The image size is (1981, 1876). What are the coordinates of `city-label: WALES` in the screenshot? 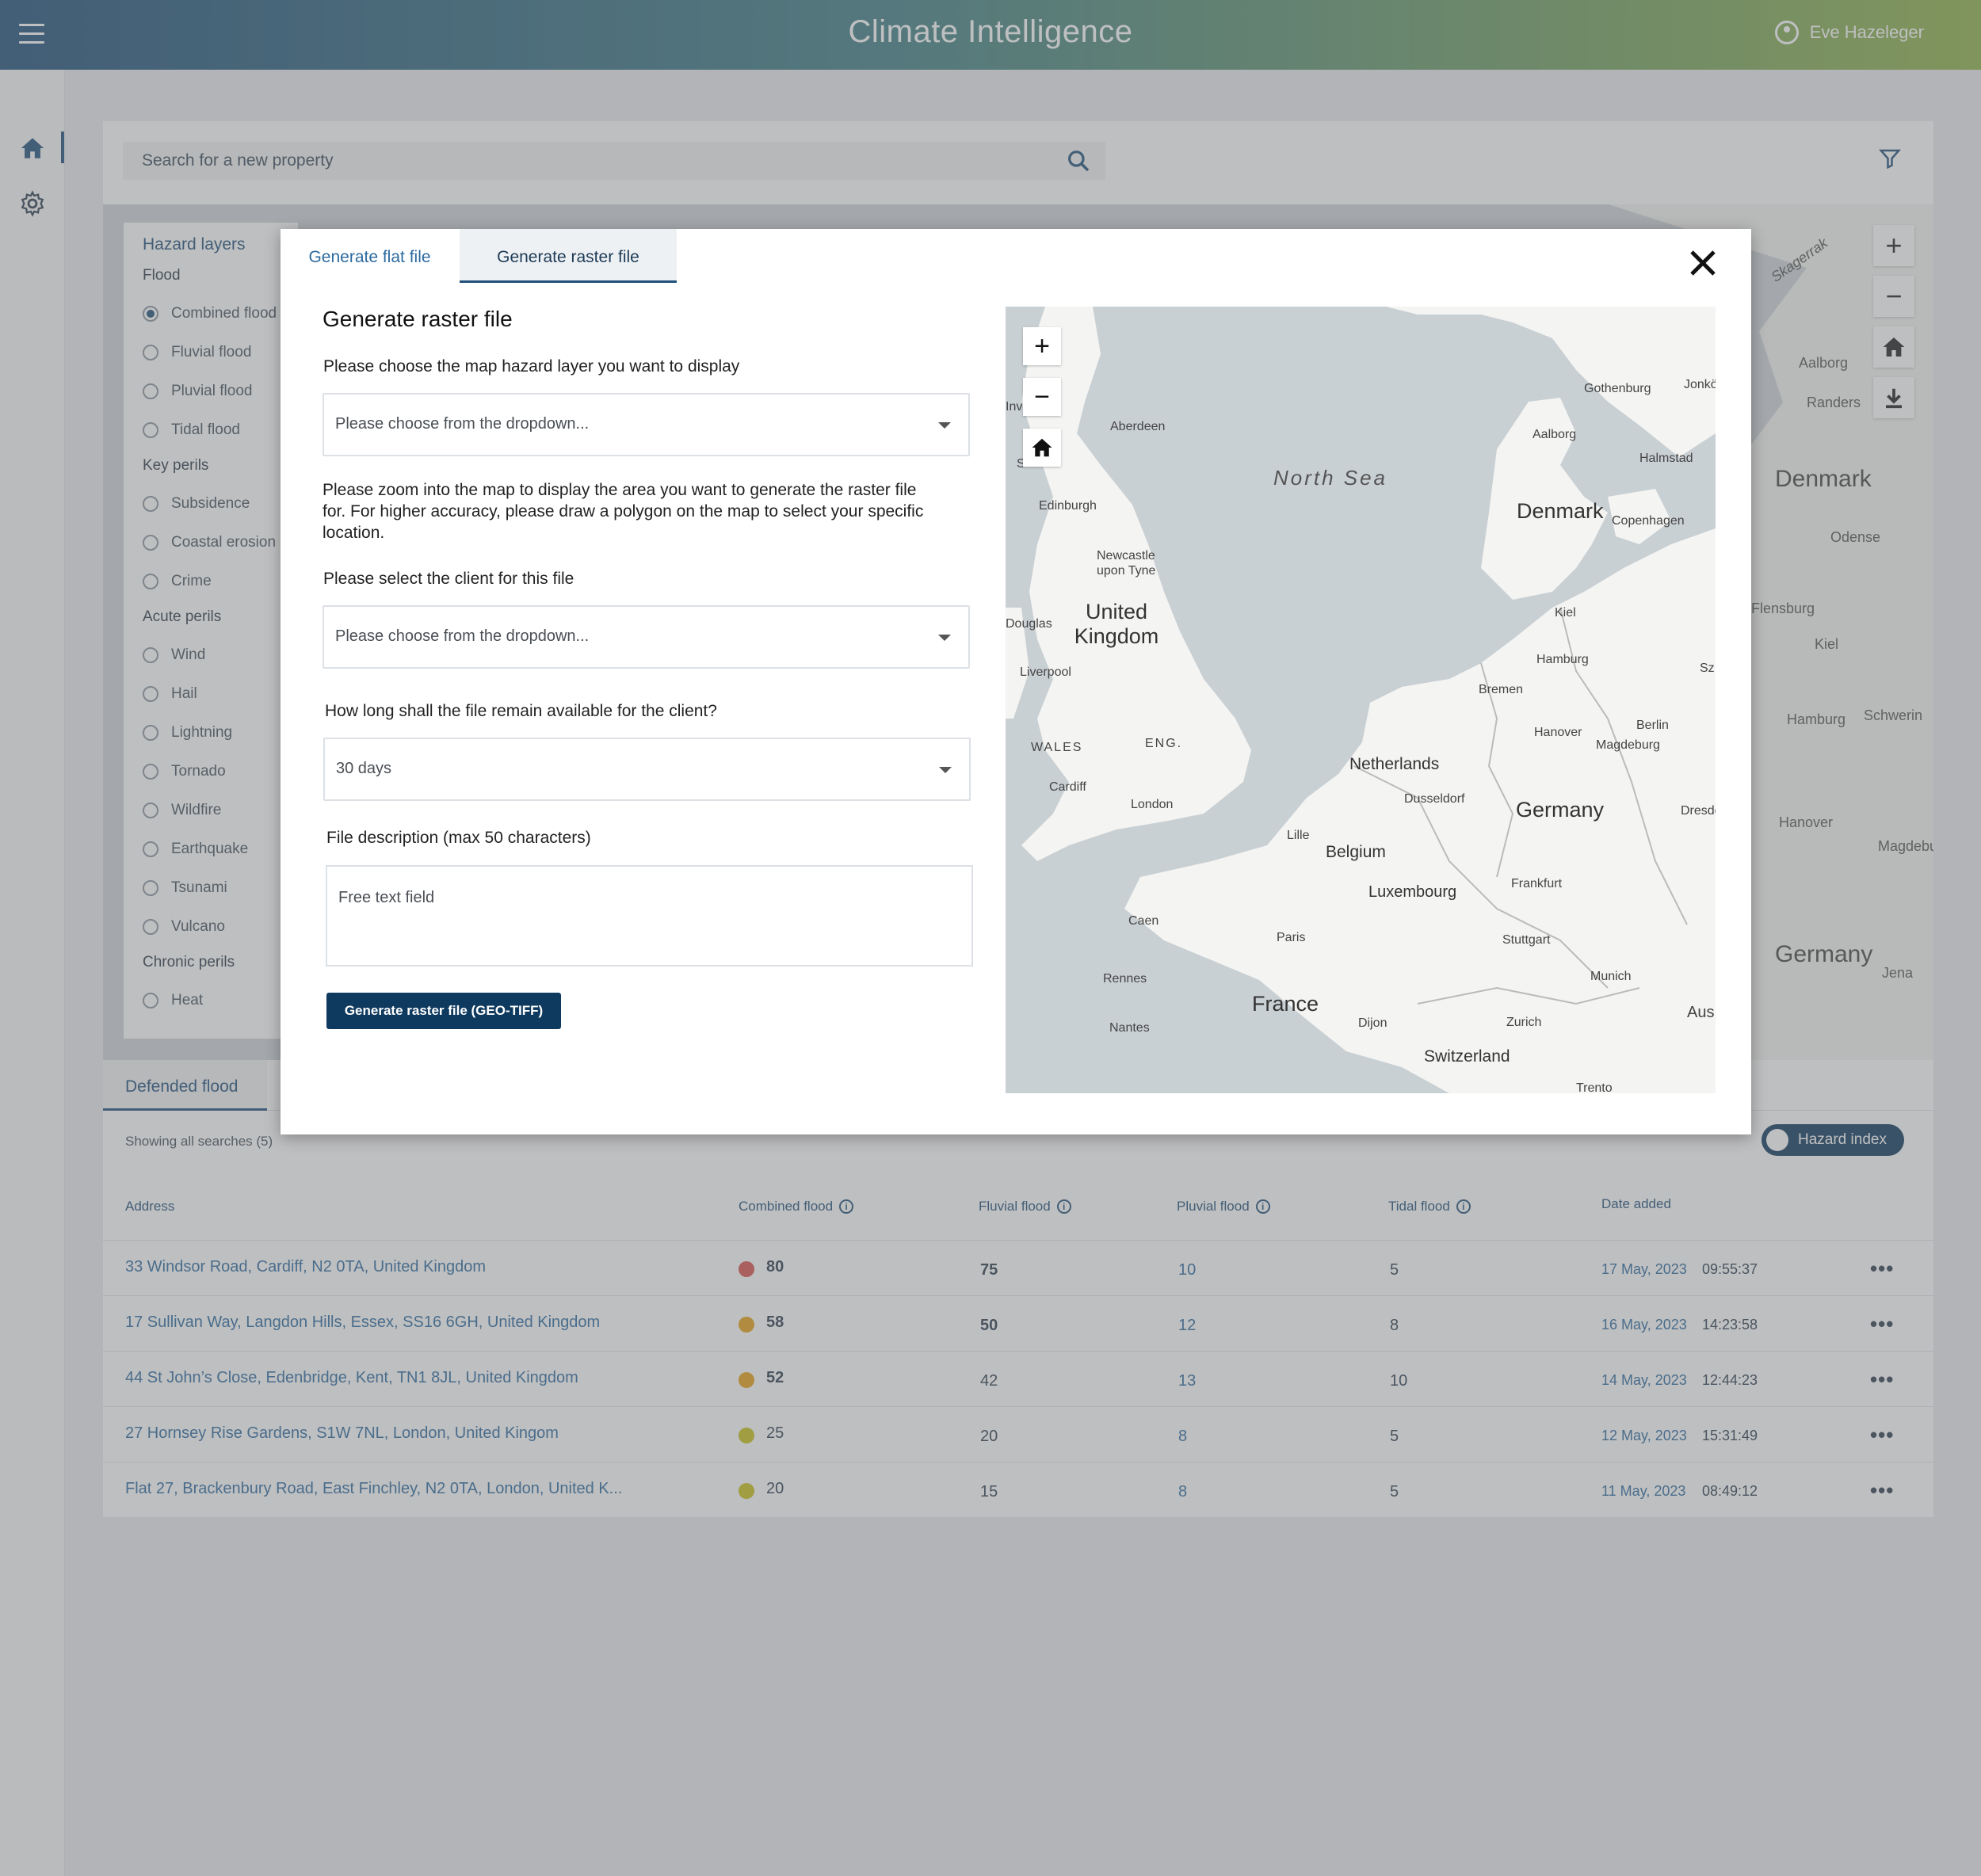 It's located at (1057, 747).